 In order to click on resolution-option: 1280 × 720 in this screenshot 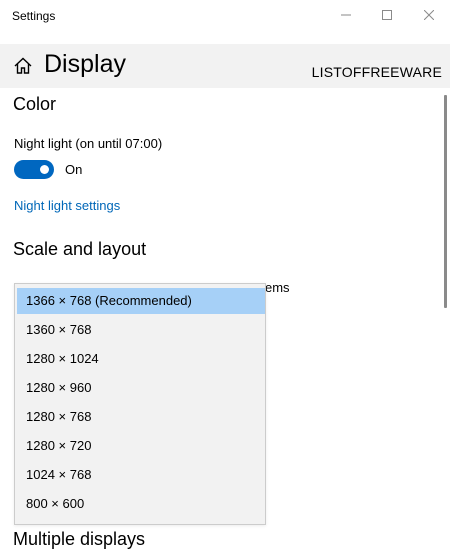, I will do `click(141, 446)`.